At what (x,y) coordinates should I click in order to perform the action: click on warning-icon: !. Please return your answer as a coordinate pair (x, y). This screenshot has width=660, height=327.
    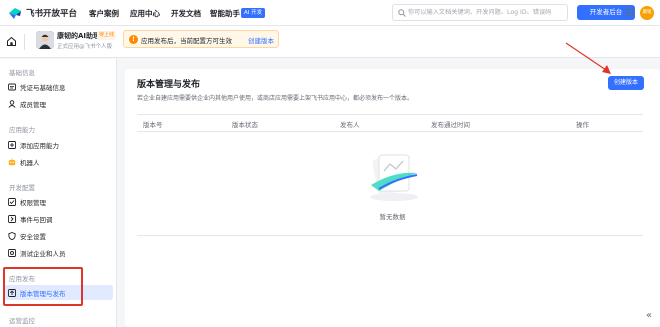
    Looking at the image, I should click on (133, 39).